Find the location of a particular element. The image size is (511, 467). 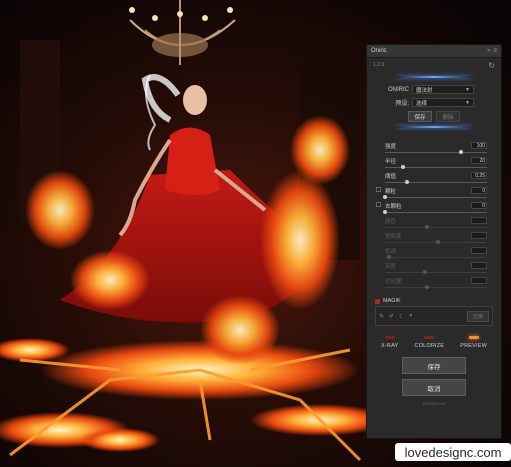

panel-titlebar: Oniric » ≡ is located at coordinates (434, 51).